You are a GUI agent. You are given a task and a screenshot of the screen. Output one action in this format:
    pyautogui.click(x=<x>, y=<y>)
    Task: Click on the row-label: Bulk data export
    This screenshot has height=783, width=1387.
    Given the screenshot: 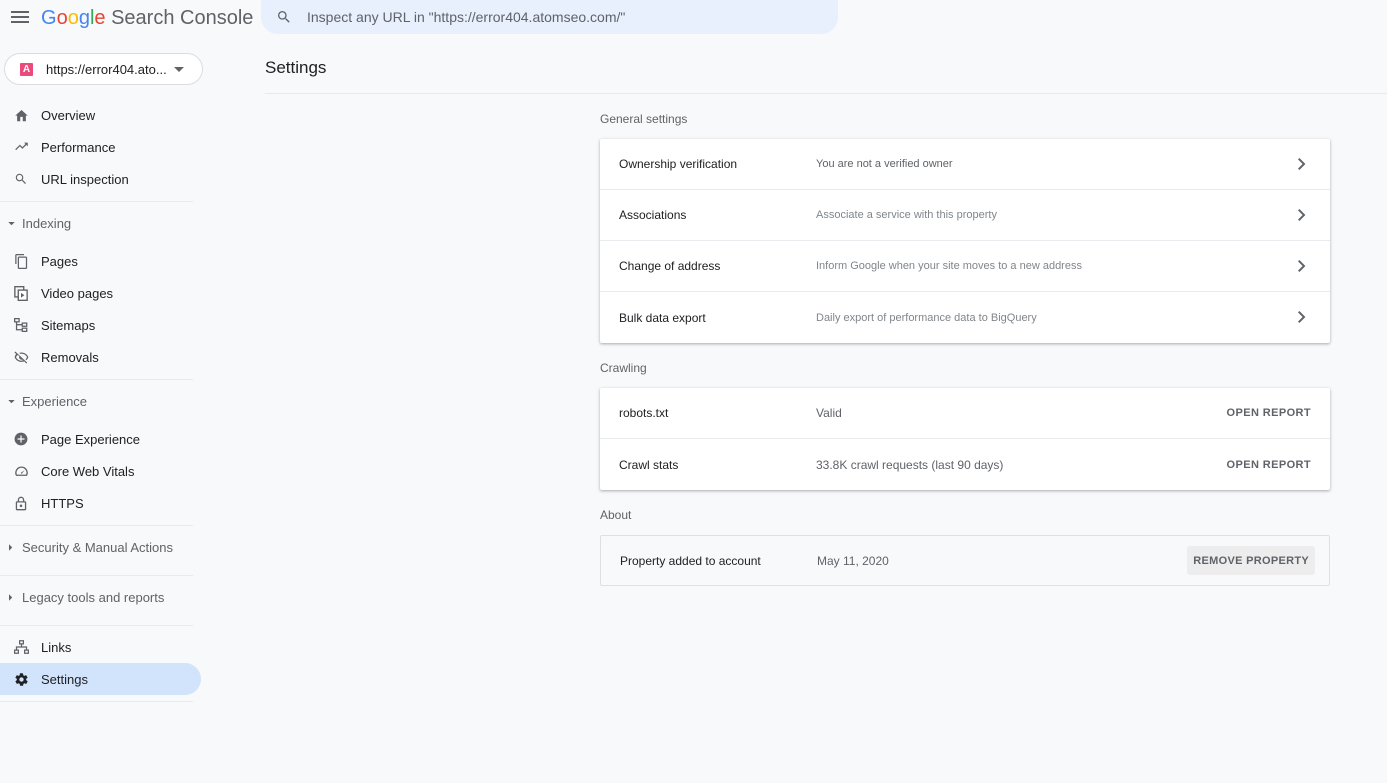 What is the action you would take?
    pyautogui.click(x=662, y=317)
    